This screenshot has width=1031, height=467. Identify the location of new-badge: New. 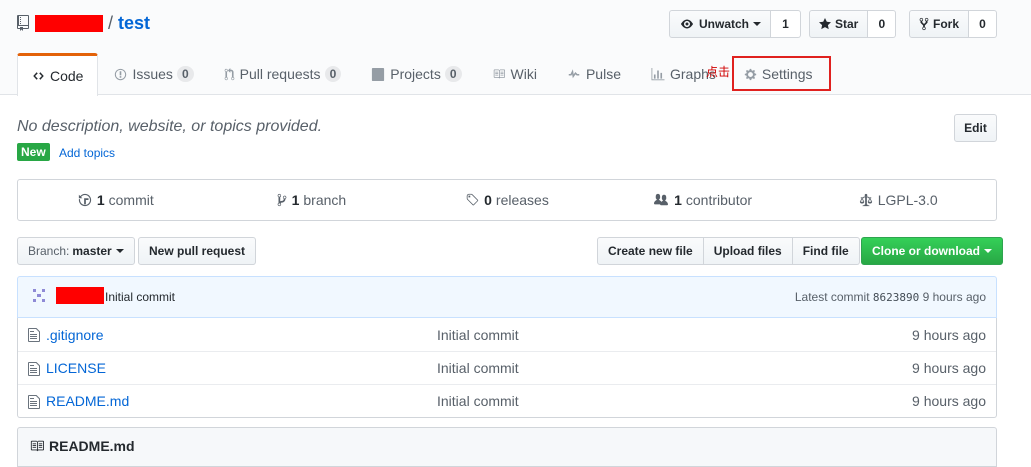
(33, 152).